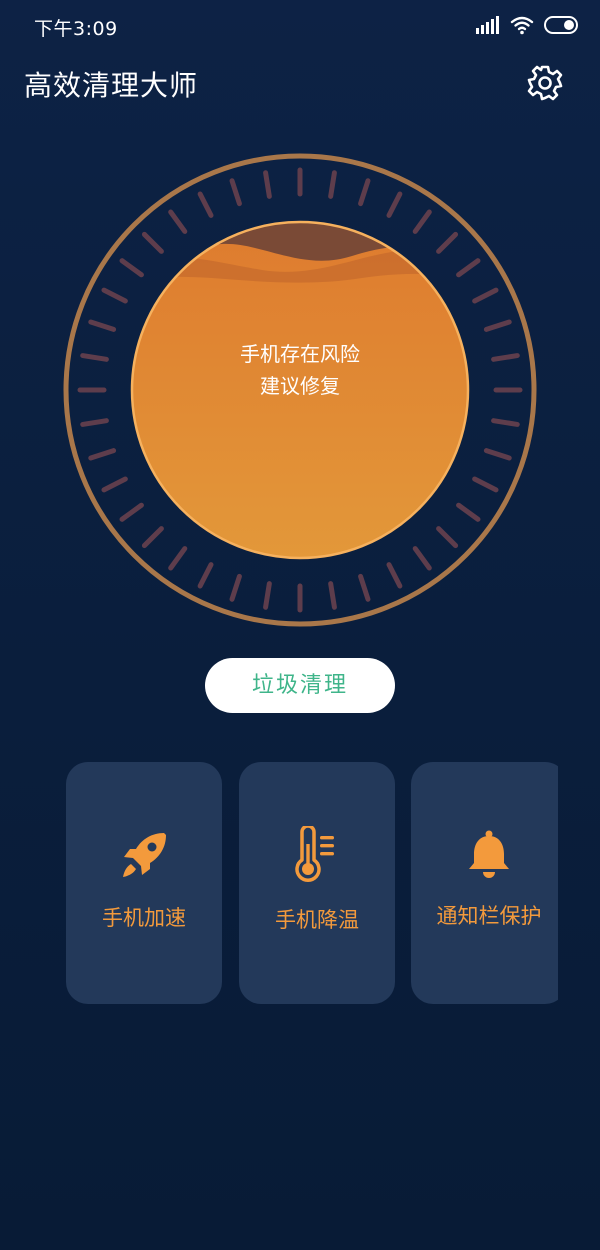 The height and width of the screenshot is (1250, 600). Describe the element at coordinates (562, 27) in the screenshot. I see `battery-icon` at that location.